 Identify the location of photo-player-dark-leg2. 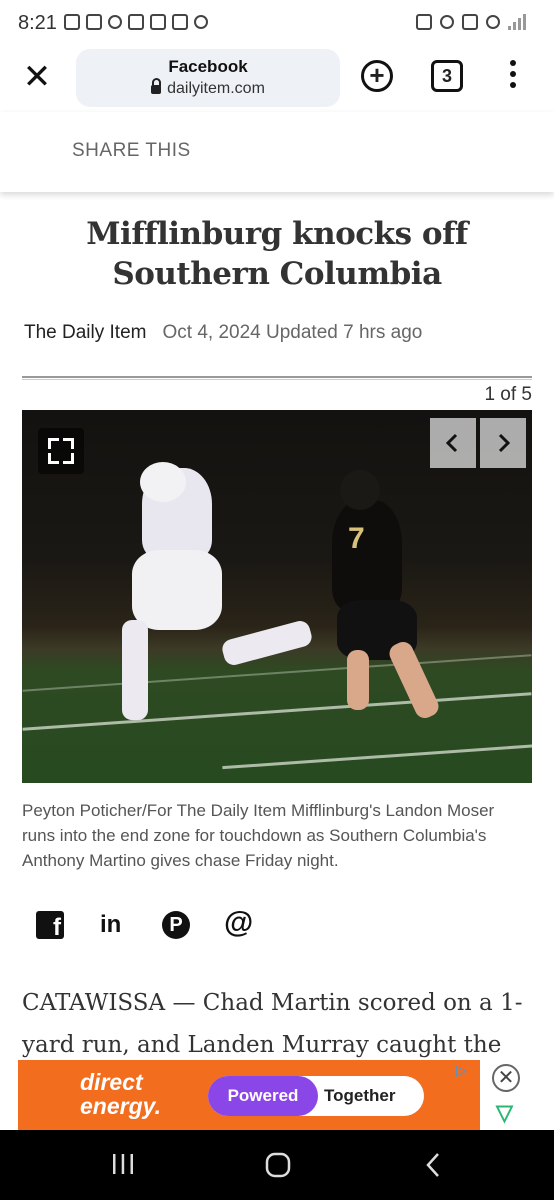
(358, 680).